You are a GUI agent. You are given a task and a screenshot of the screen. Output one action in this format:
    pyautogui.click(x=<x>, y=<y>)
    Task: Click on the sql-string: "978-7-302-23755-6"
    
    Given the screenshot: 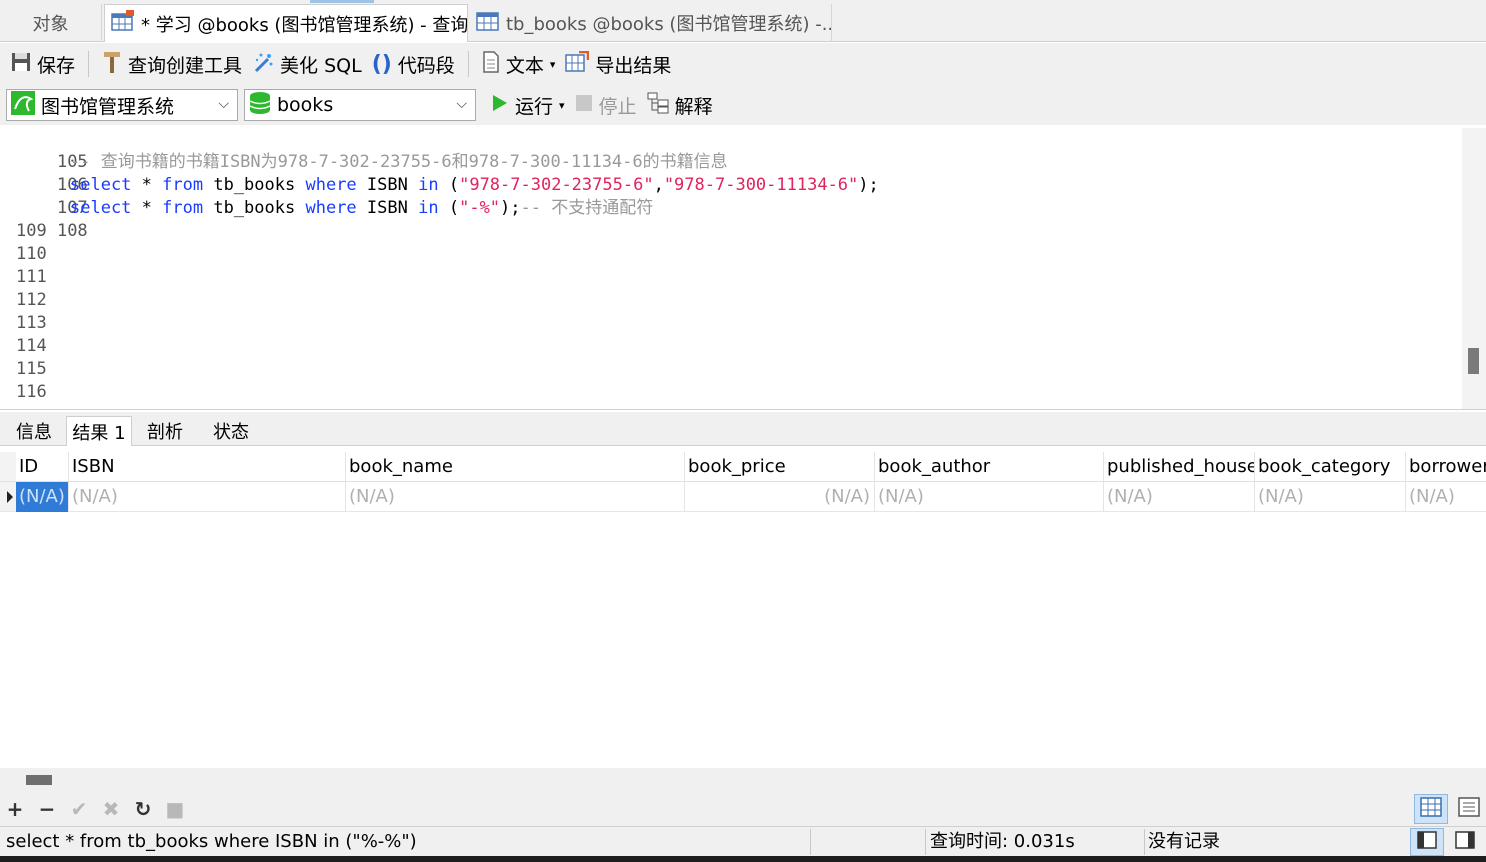 What is the action you would take?
    pyautogui.click(x=556, y=185)
    